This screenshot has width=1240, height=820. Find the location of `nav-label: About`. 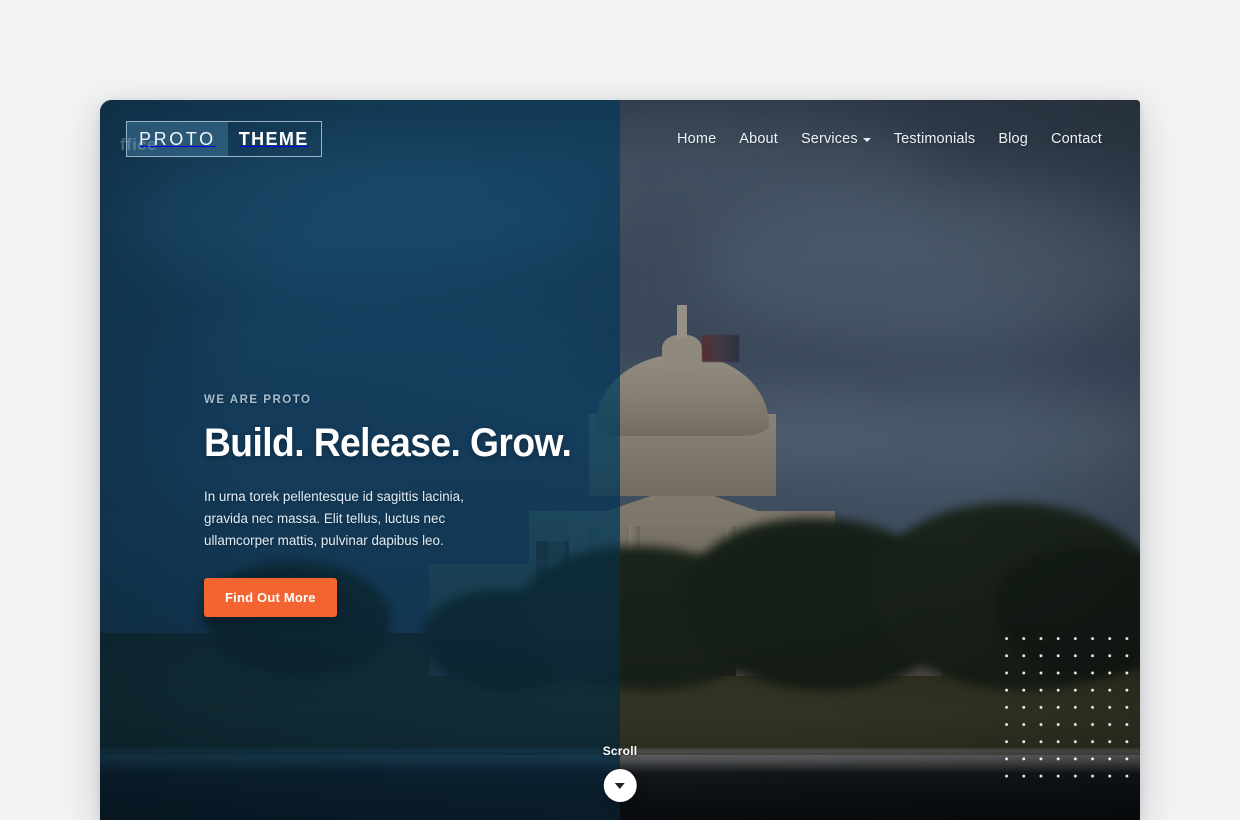

nav-label: About is located at coordinates (758, 139).